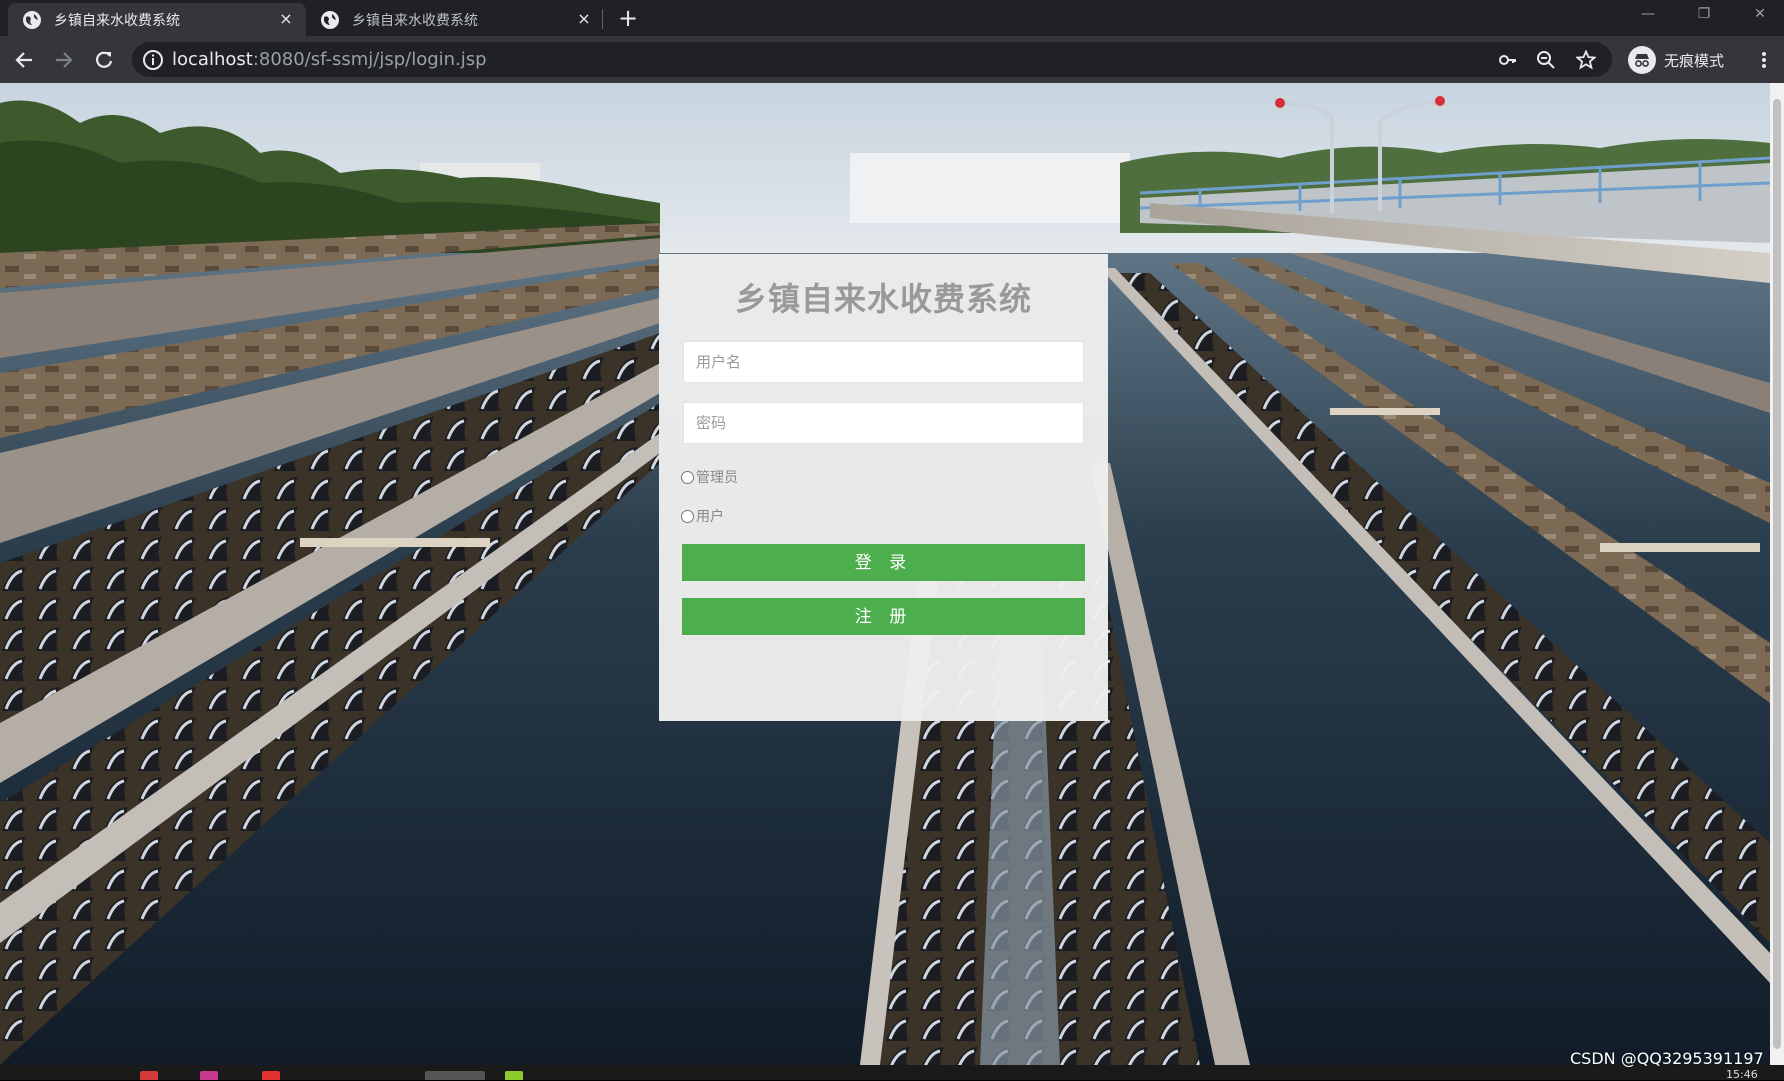 The width and height of the screenshot is (1784, 1081). Describe the element at coordinates (892, 1072) in the screenshot. I see `os-taskbar` at that location.